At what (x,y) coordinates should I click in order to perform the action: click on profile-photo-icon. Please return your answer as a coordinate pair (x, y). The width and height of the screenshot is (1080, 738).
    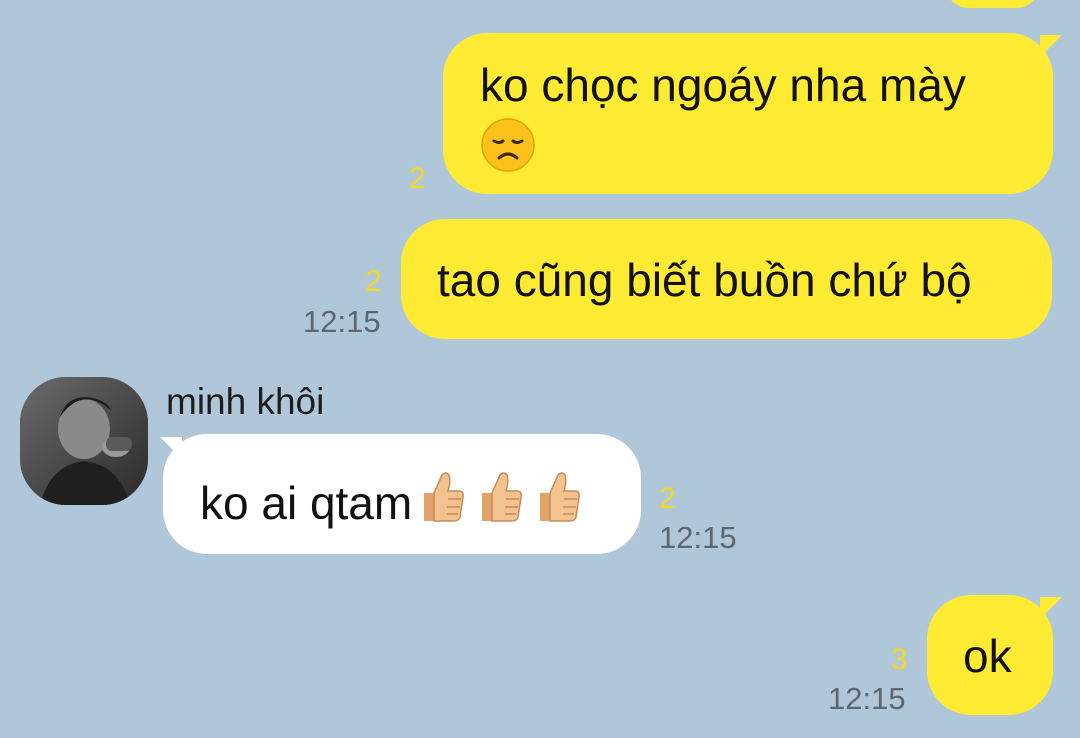
    Looking at the image, I should click on (84, 441).